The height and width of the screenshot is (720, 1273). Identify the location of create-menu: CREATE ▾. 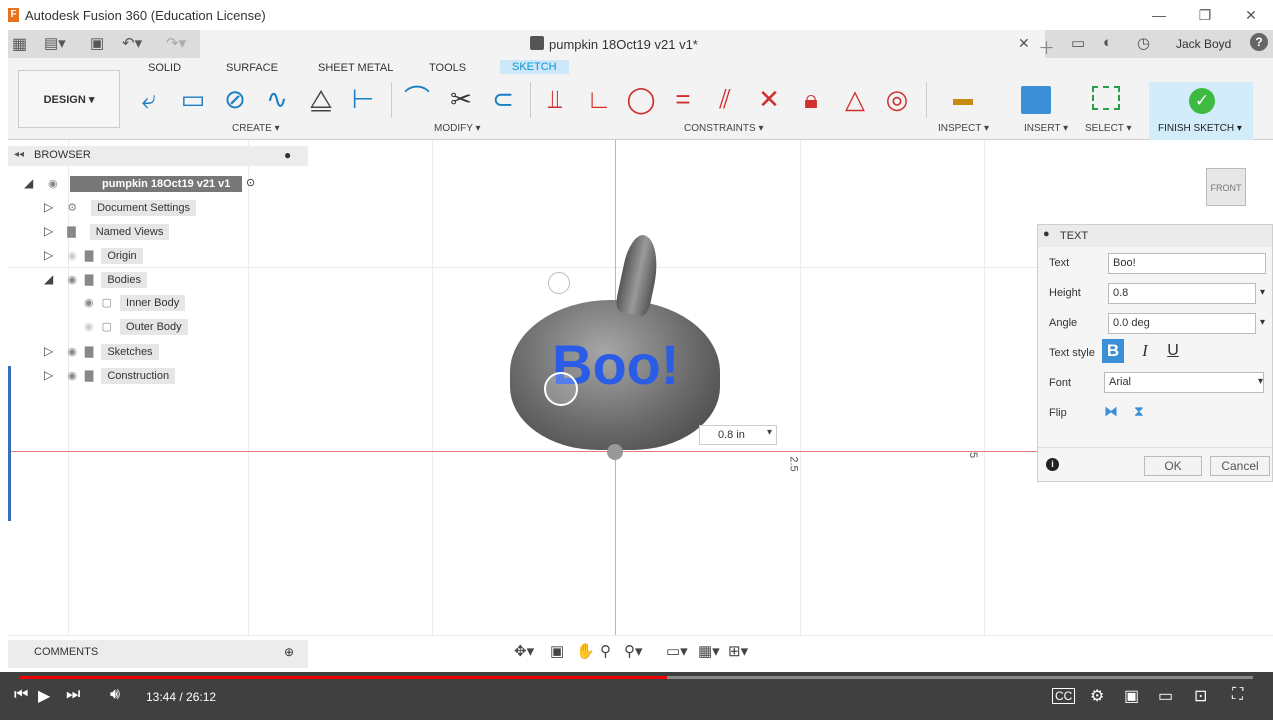
(256, 128).